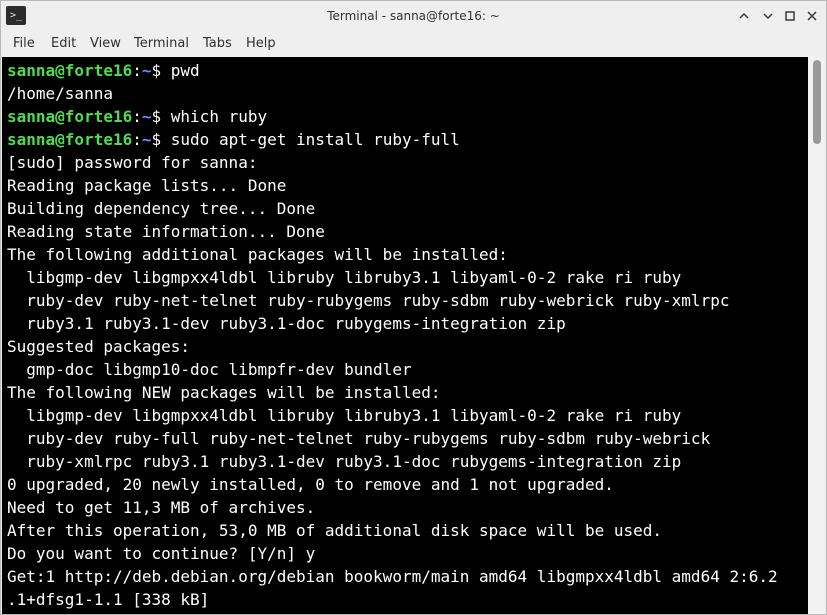 Image resolution: width=827 pixels, height=615 pixels. Describe the element at coordinates (261, 44) in the screenshot. I see `menu-help: Help` at that location.